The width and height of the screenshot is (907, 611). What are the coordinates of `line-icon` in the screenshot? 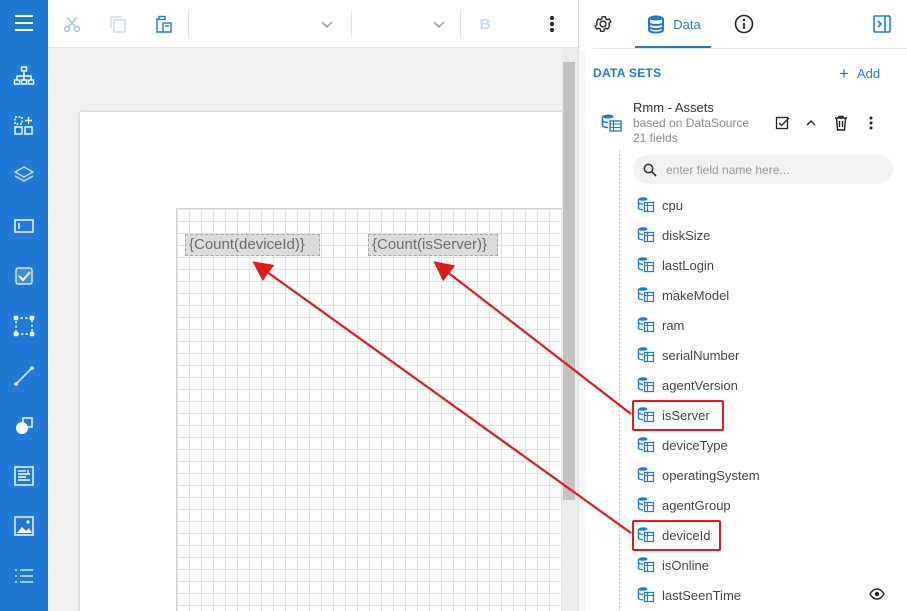 It's located at (24, 376).